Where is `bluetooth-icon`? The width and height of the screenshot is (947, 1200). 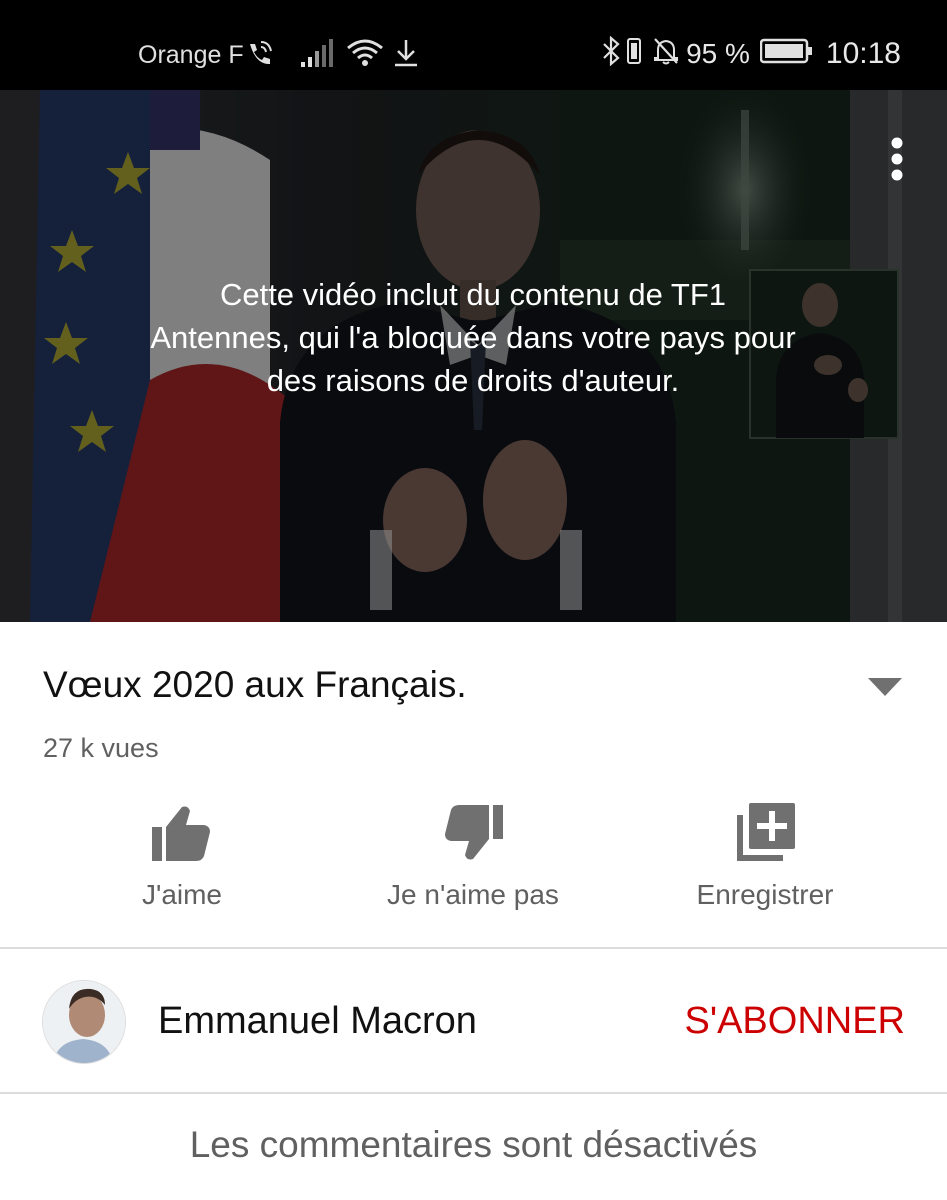
bluetooth-icon is located at coordinates (611, 53).